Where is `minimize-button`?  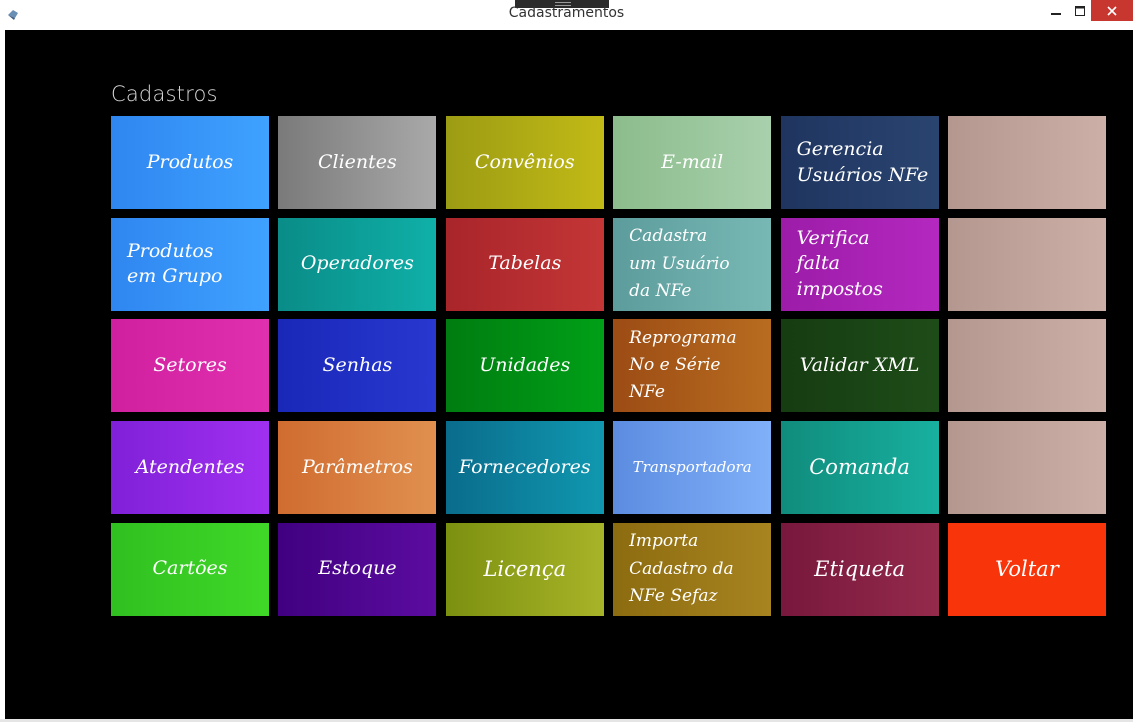
minimize-button is located at coordinates (1056, 10).